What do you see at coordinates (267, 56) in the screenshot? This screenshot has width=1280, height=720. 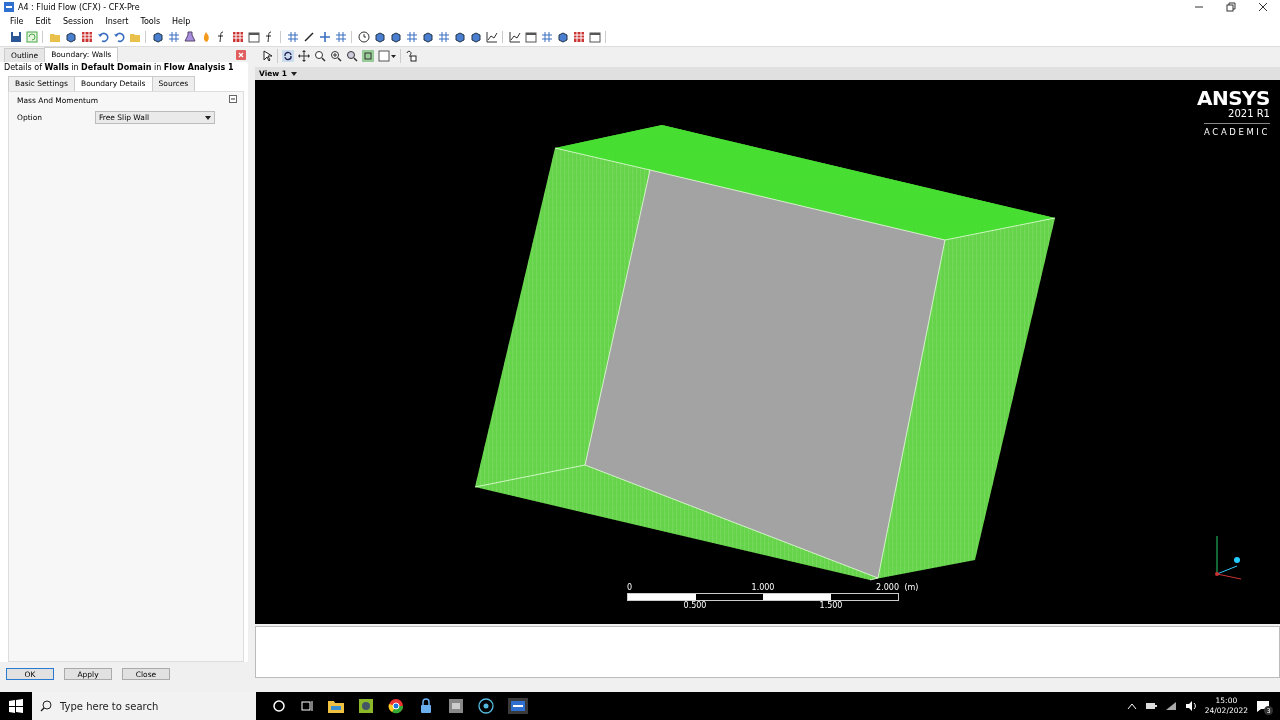 I see `pointer-icon` at bounding box center [267, 56].